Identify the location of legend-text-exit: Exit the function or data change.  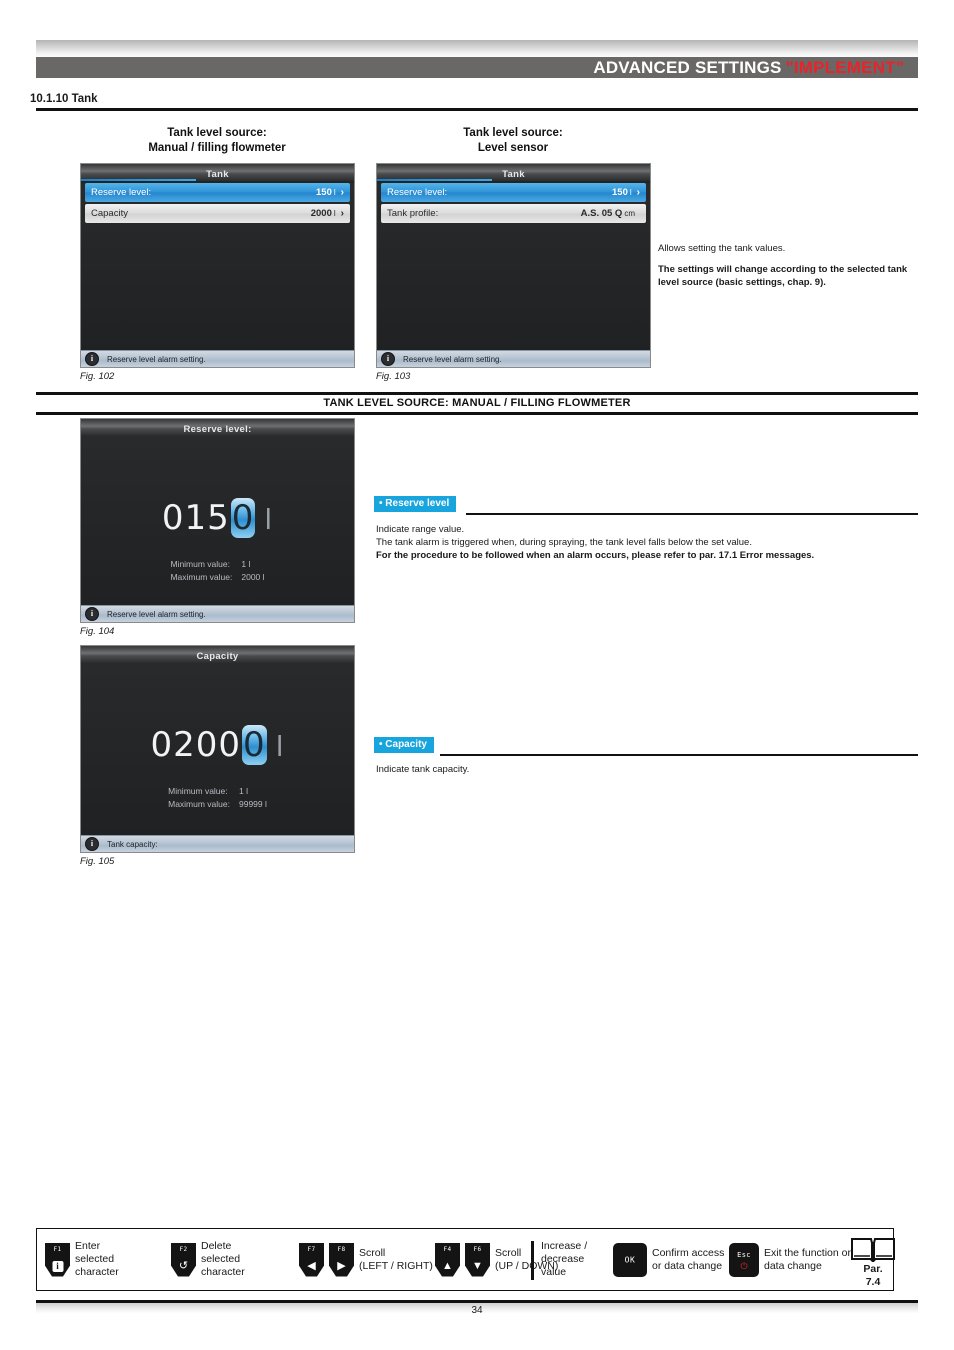
(807, 1259).